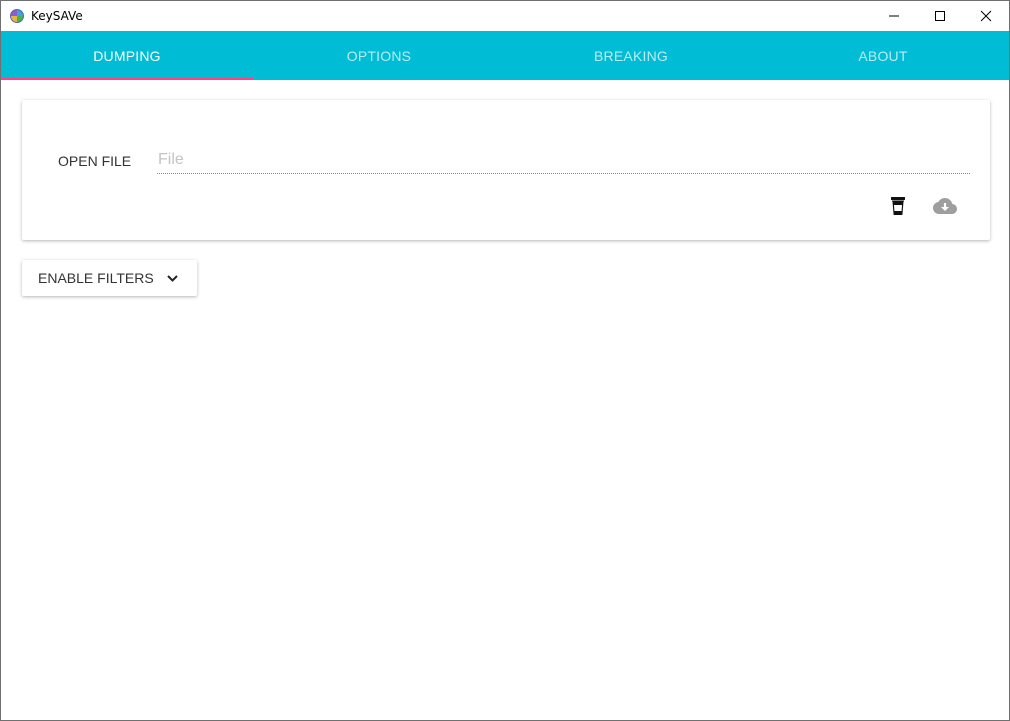 Image resolution: width=1010 pixels, height=721 pixels. What do you see at coordinates (563, 160) in the screenshot?
I see `file-input` at bounding box center [563, 160].